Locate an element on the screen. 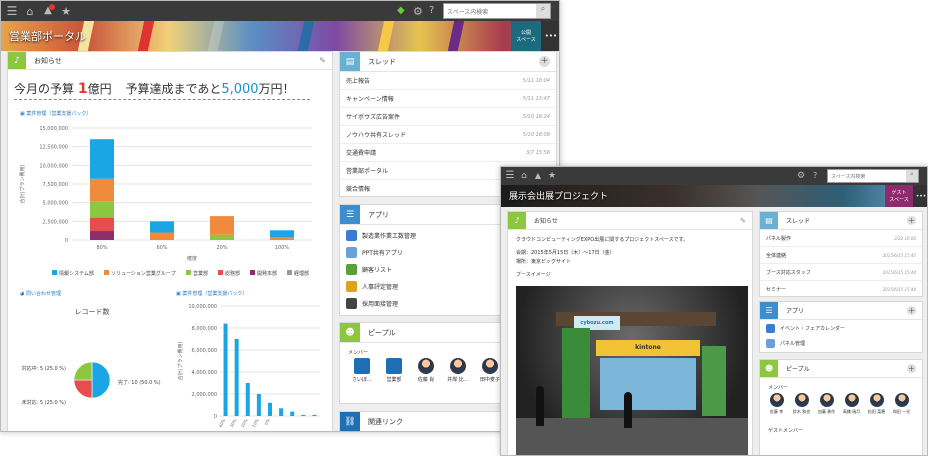 Image resolution: width=928 pixels, height=456 pixels. thread-name: 交通費申請 is located at coordinates (361, 153).